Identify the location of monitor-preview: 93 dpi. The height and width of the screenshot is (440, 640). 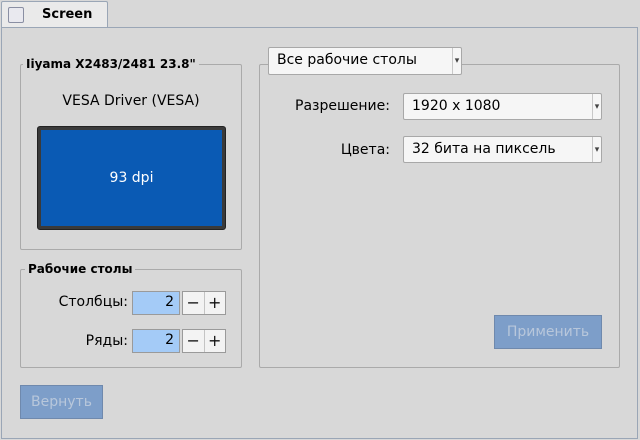
(131, 178).